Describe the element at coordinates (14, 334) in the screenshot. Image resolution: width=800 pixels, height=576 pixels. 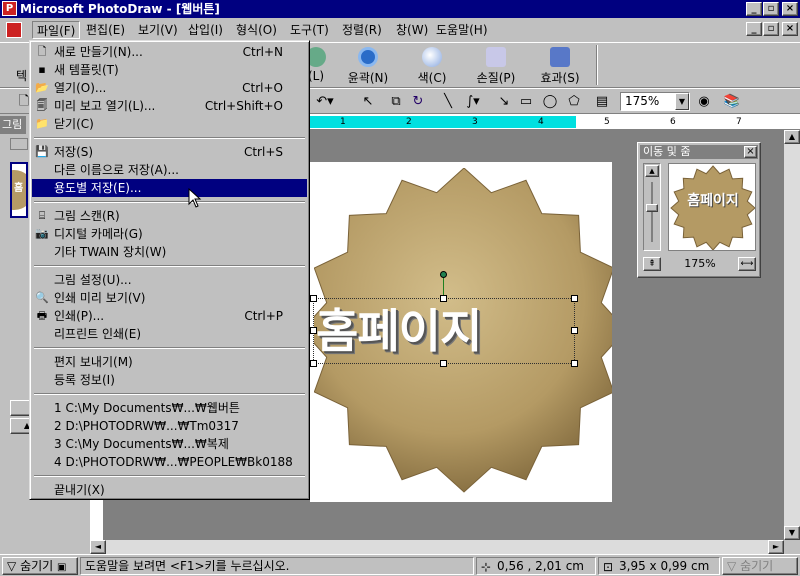
I see `picture-list-panel: 그림 홈` at that location.